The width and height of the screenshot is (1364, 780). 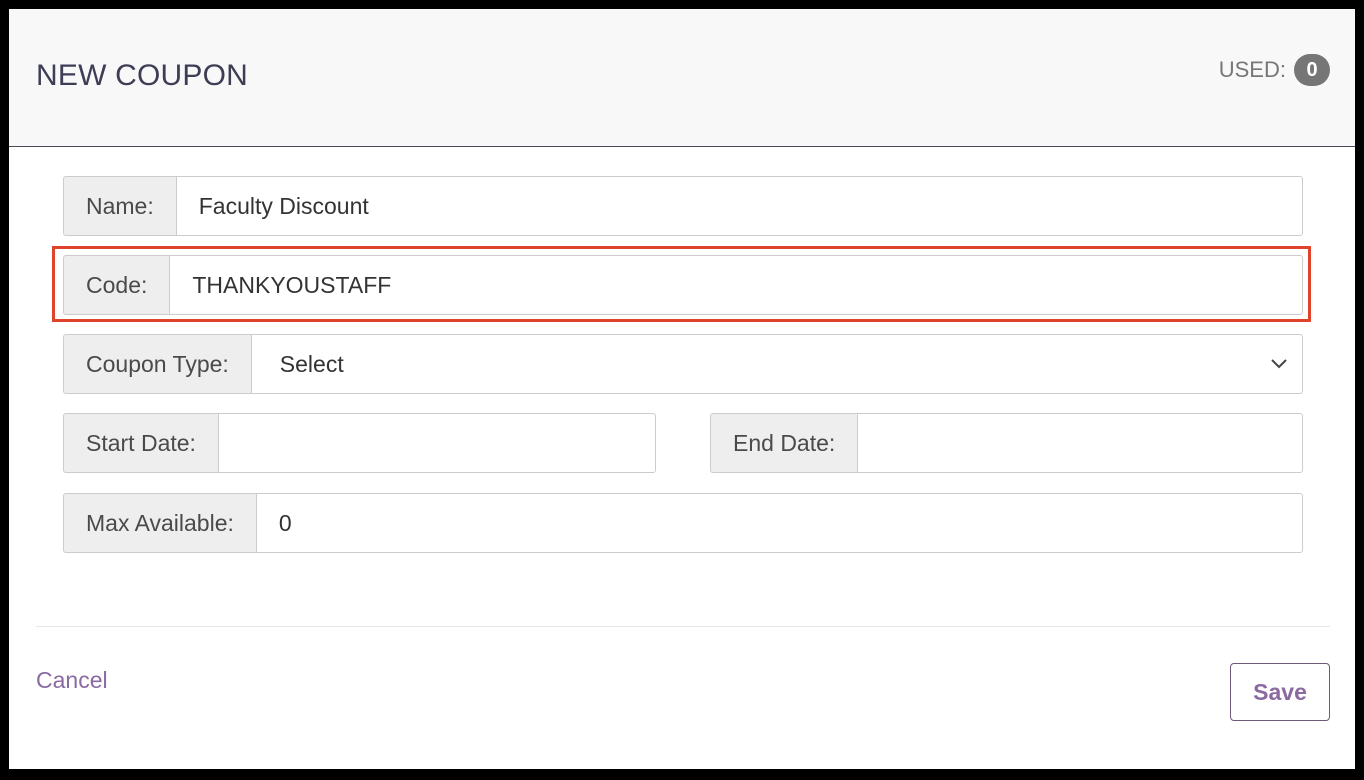 What do you see at coordinates (779, 523) in the screenshot?
I see `max-available-input: 0` at bounding box center [779, 523].